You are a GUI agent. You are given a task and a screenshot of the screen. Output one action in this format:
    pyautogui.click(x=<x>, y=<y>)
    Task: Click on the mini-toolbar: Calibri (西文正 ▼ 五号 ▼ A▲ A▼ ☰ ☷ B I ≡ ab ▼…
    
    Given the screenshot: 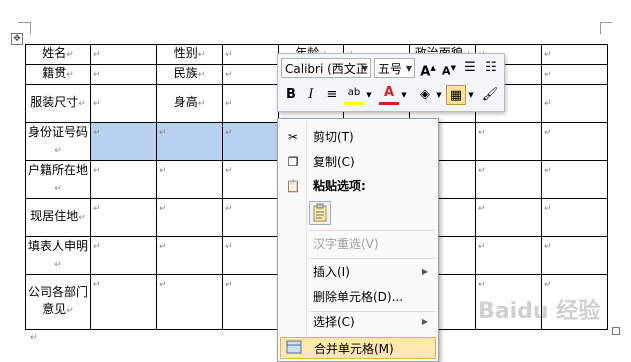 What is the action you would take?
    pyautogui.click(x=391, y=82)
    